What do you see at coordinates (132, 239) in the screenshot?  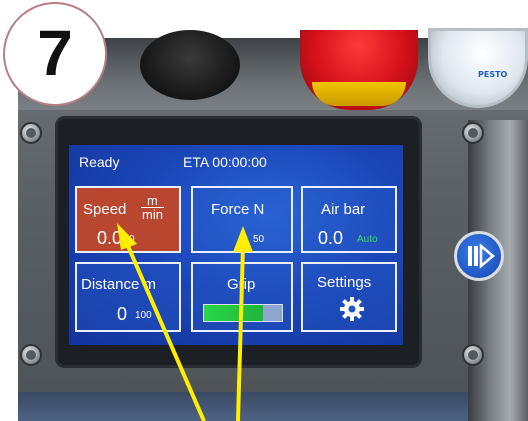 I see `speed-setpoint: 0` at bounding box center [132, 239].